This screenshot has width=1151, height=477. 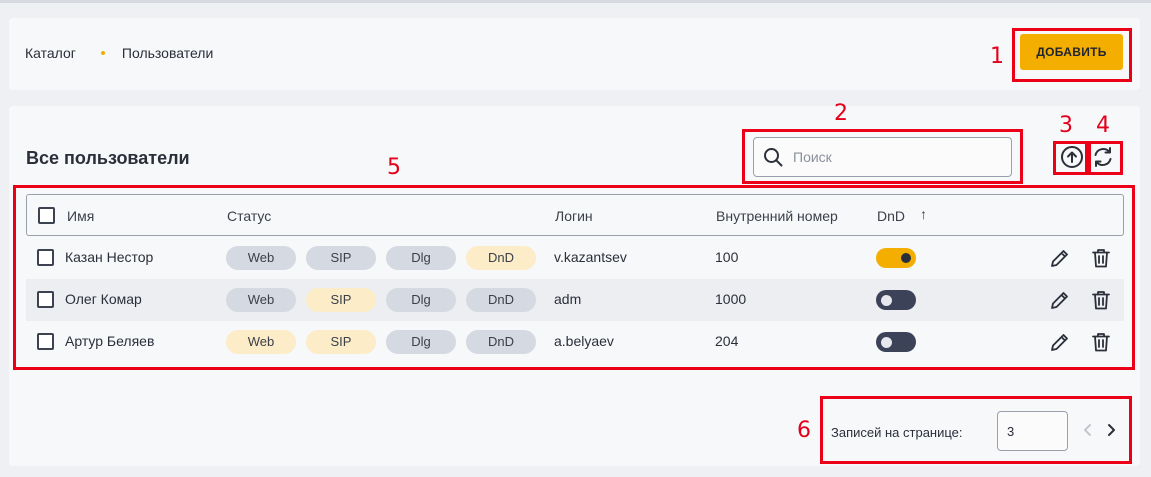 What do you see at coordinates (1103, 125) in the screenshot?
I see `annotation-number-4: 4` at bounding box center [1103, 125].